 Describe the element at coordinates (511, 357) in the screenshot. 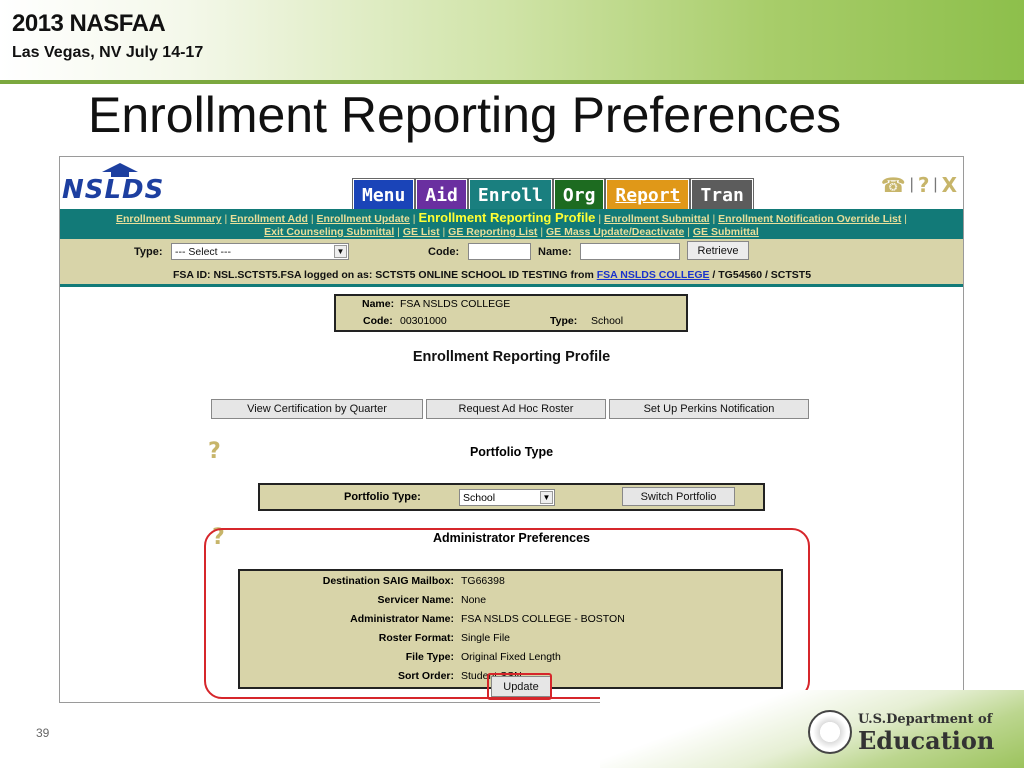

I see `profile-title: Enrollment Reporting Profile` at that location.